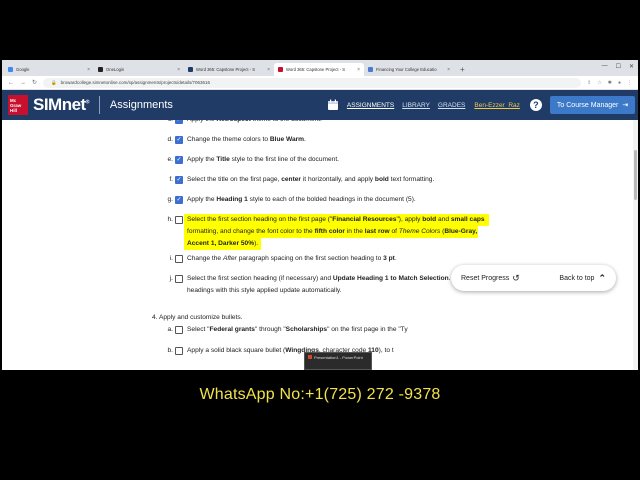  What do you see at coordinates (497, 105) in the screenshot?
I see `user-link: Ben-Ezzer_Raz` at bounding box center [497, 105].